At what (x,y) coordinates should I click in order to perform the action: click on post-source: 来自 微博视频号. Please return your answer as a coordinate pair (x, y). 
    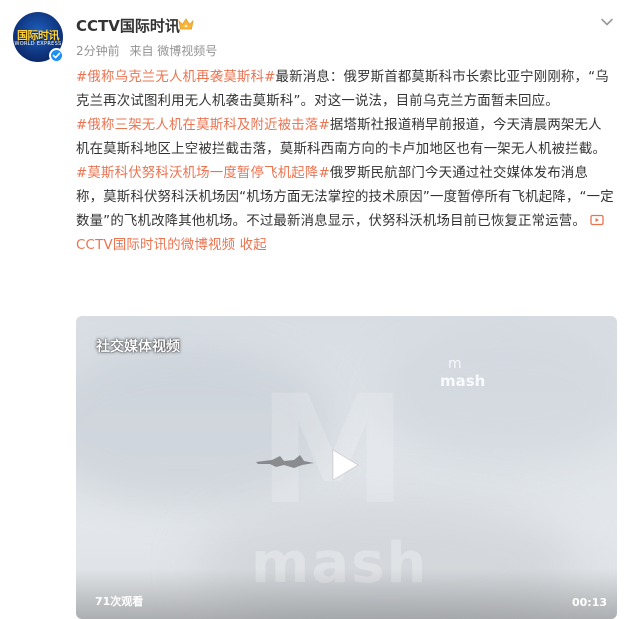
    Looking at the image, I should click on (173, 51).